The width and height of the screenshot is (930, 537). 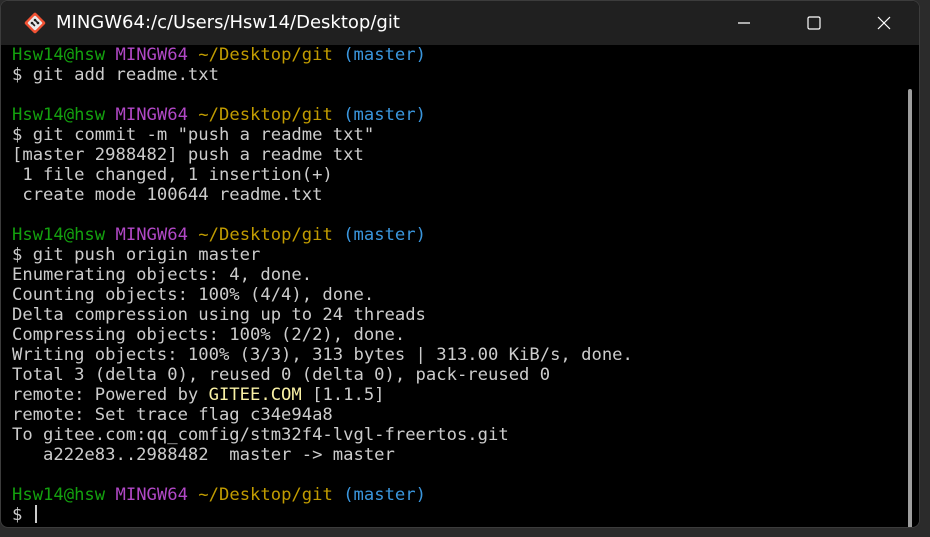 What do you see at coordinates (172, 175) in the screenshot?
I see `output-text: 1 file changed, 1 insertion(+)` at bounding box center [172, 175].